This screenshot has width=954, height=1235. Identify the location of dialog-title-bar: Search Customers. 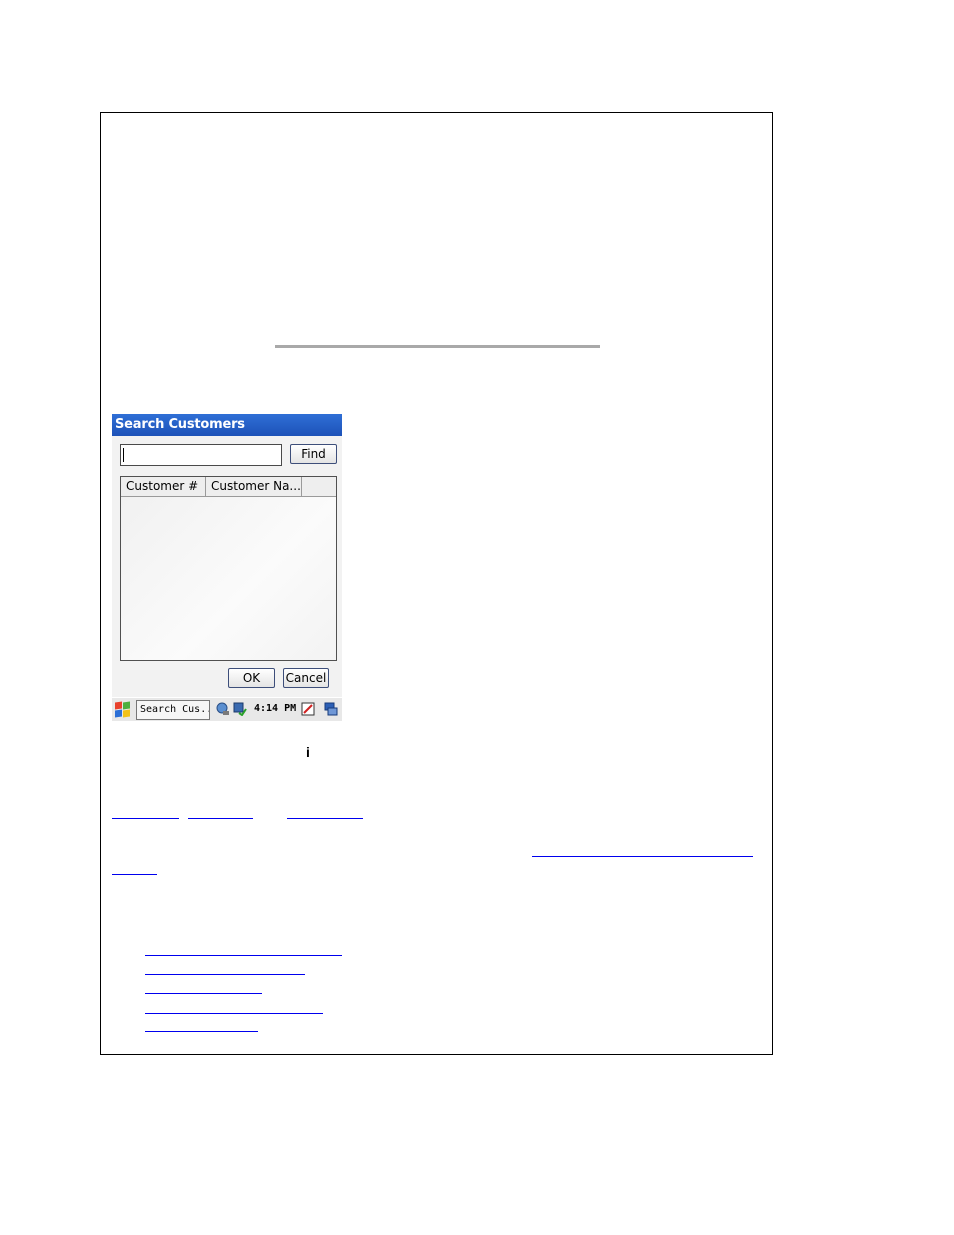
(227, 425).